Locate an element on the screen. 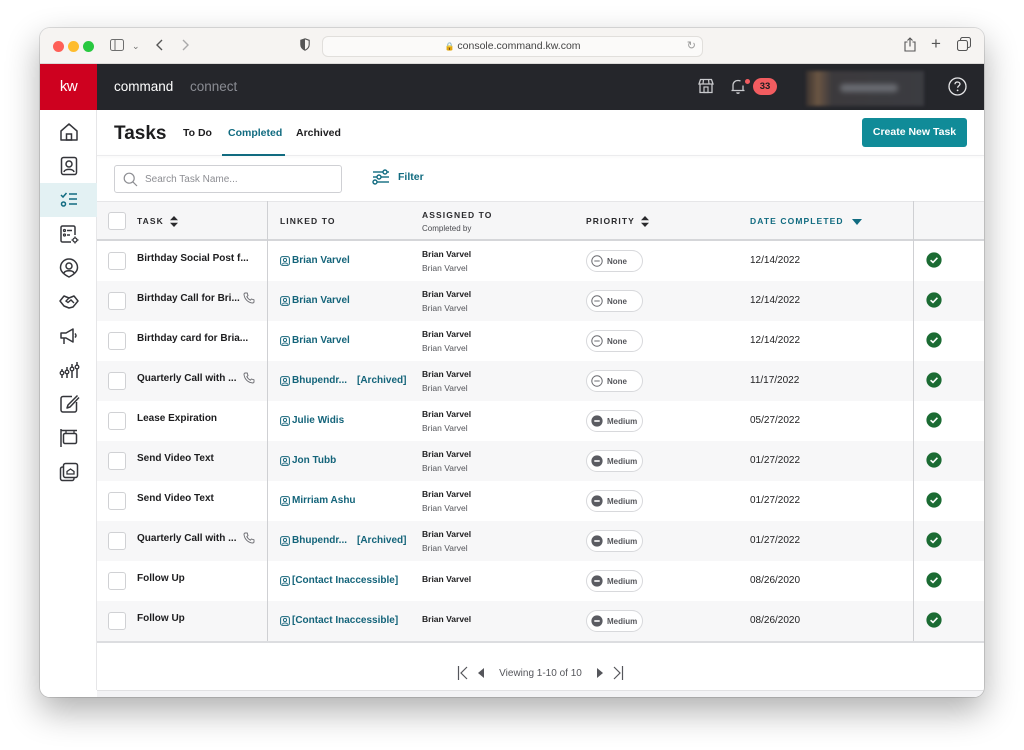 The image size is (1024, 750). sidebar-item-home is located at coordinates (68, 132).